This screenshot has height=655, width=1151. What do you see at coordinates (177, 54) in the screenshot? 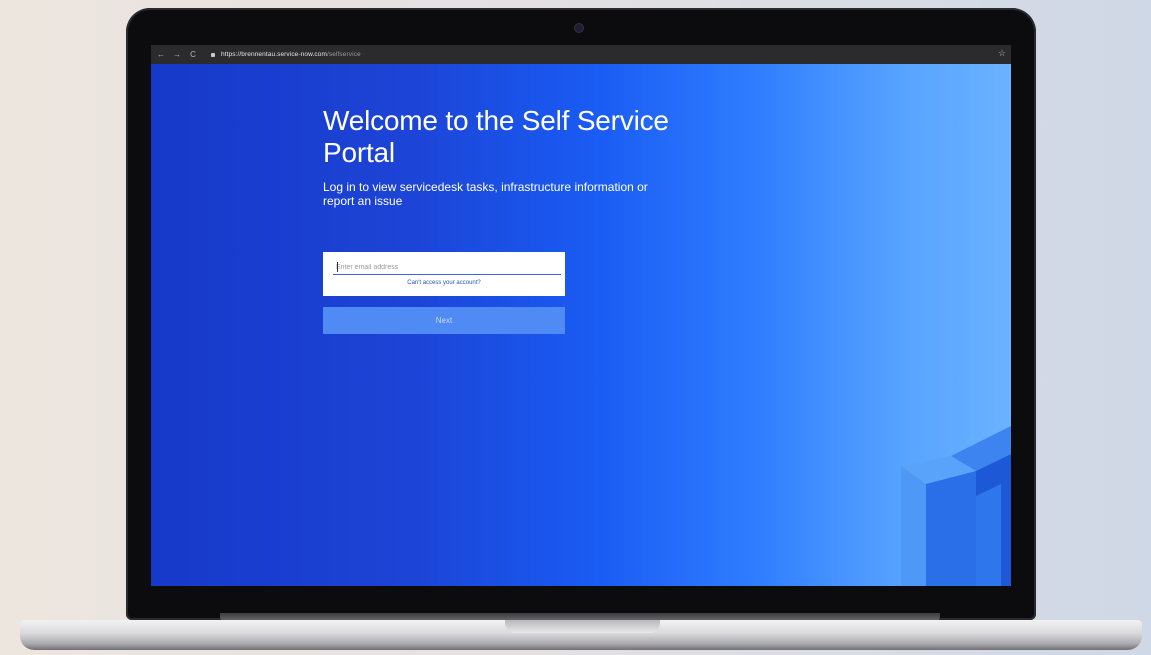
I see `forward-icon: →` at bounding box center [177, 54].